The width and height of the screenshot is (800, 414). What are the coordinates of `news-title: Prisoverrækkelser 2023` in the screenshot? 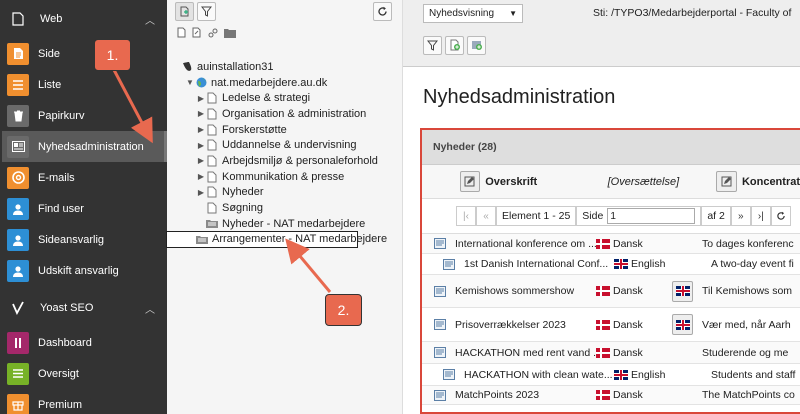 It's located at (525, 325).